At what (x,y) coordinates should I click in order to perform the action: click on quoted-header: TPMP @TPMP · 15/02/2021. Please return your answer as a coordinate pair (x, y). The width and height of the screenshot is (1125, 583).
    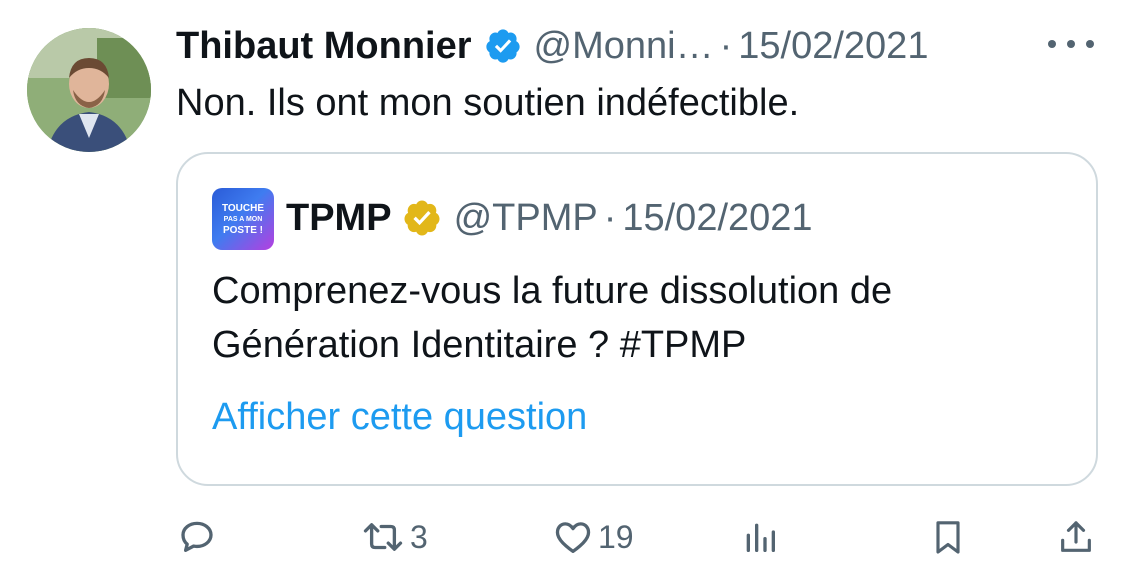
    Looking at the image, I should click on (549, 218).